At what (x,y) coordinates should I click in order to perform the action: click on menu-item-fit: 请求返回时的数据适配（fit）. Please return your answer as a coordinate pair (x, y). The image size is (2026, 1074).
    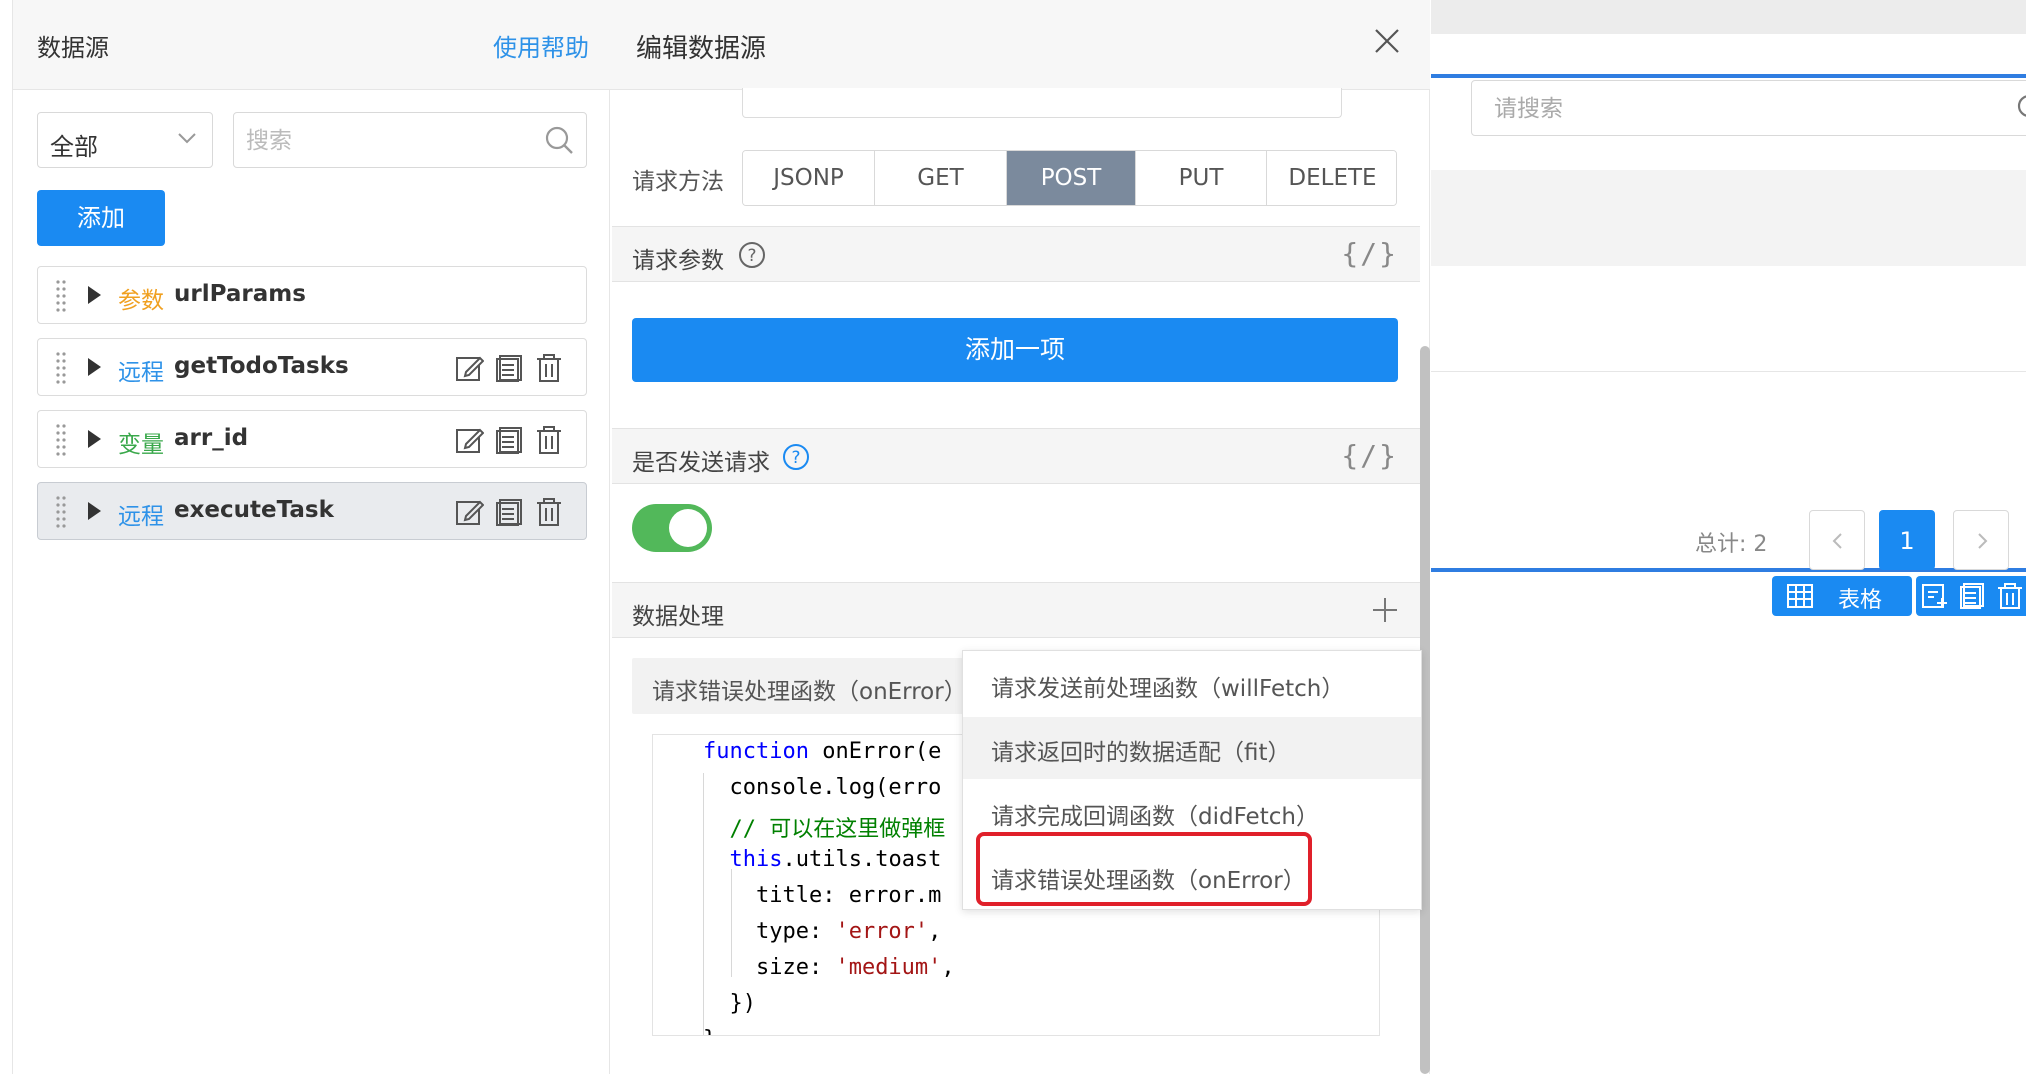
    Looking at the image, I should click on (1192, 748).